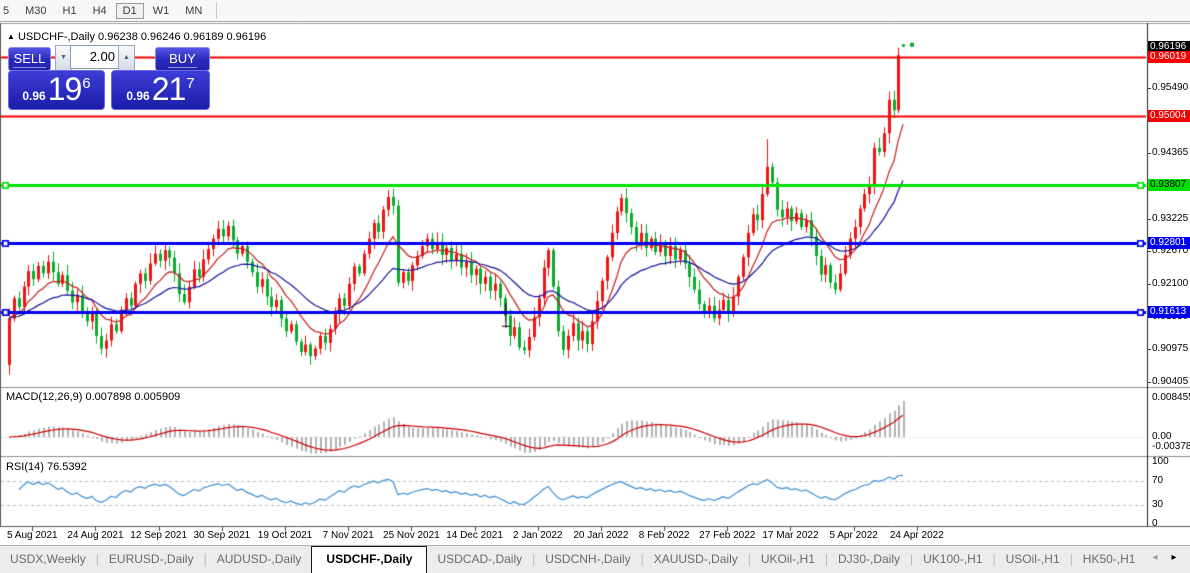  I want to click on tab-usoil-h1: USOil-,H1, so click(1033, 558).